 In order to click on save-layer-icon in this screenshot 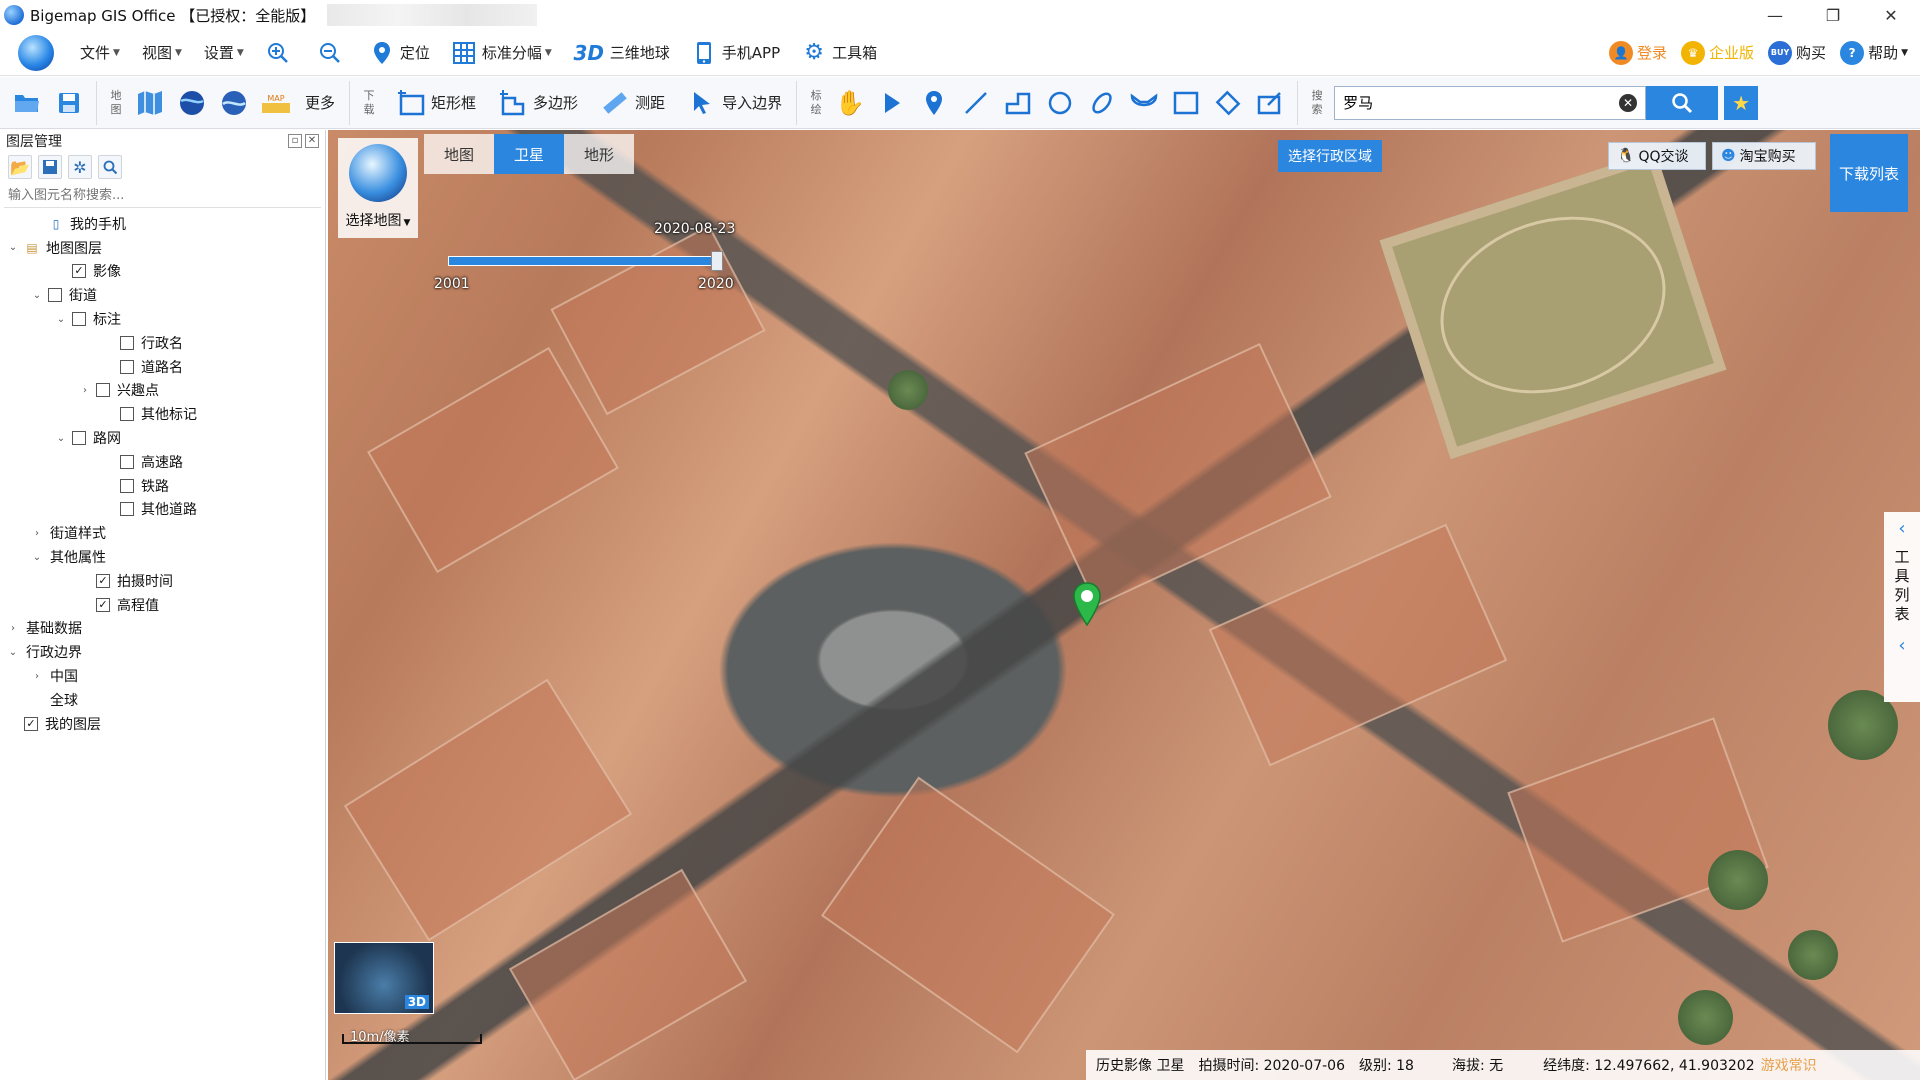, I will do `click(50, 167)`.